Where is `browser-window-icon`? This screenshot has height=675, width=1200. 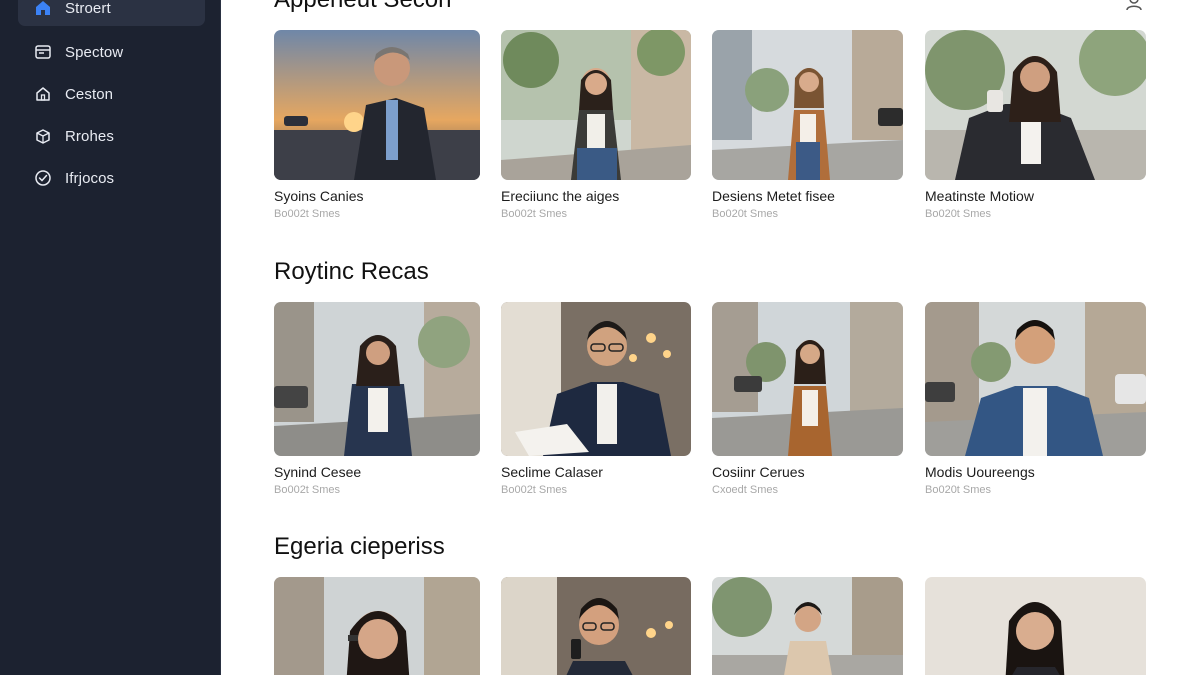 browser-window-icon is located at coordinates (43, 52).